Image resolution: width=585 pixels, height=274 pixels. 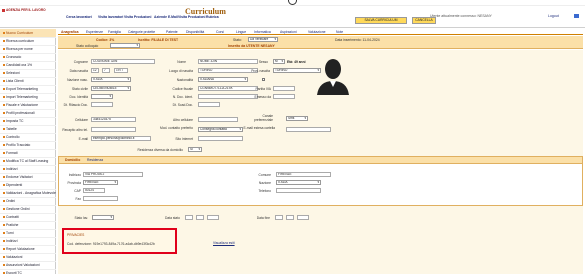 What do you see at coordinates (220, 138) in the screenshot?
I see `sito-input` at bounding box center [220, 138].